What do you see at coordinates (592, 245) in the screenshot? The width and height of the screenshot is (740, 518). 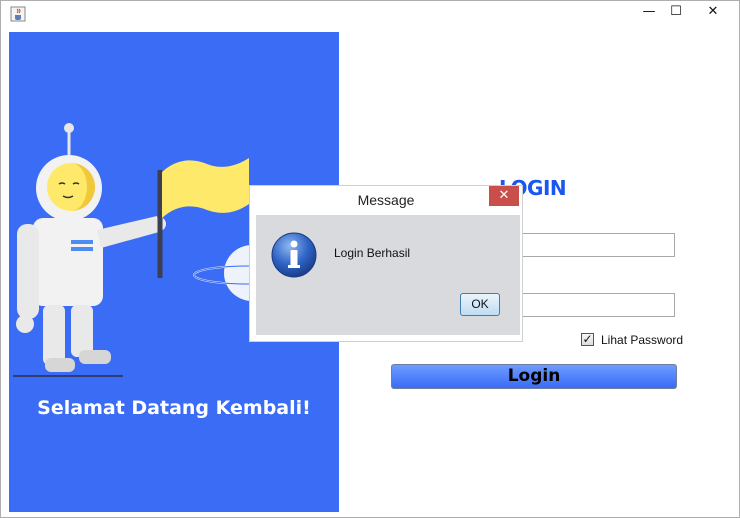 I see `username-field` at bounding box center [592, 245].